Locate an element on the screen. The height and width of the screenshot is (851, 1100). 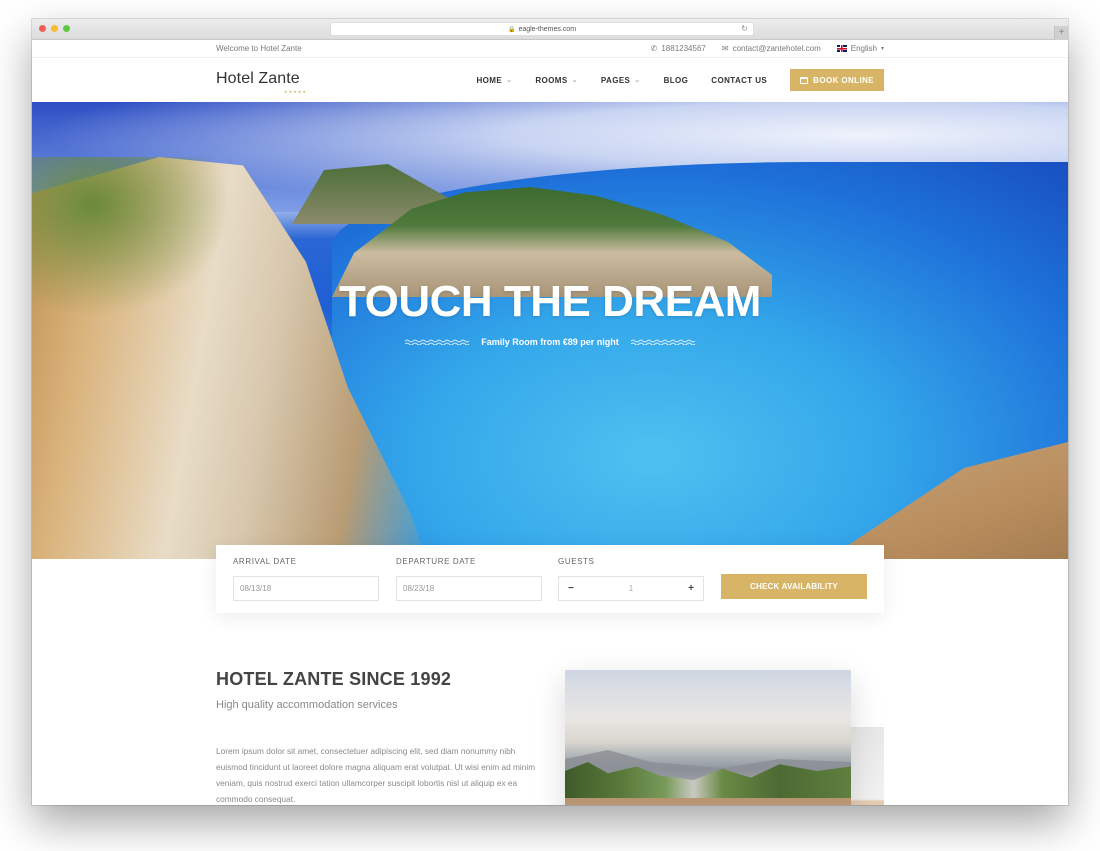
hero-subtitle: Family Room from €89 per night is located at coordinates (550, 342).